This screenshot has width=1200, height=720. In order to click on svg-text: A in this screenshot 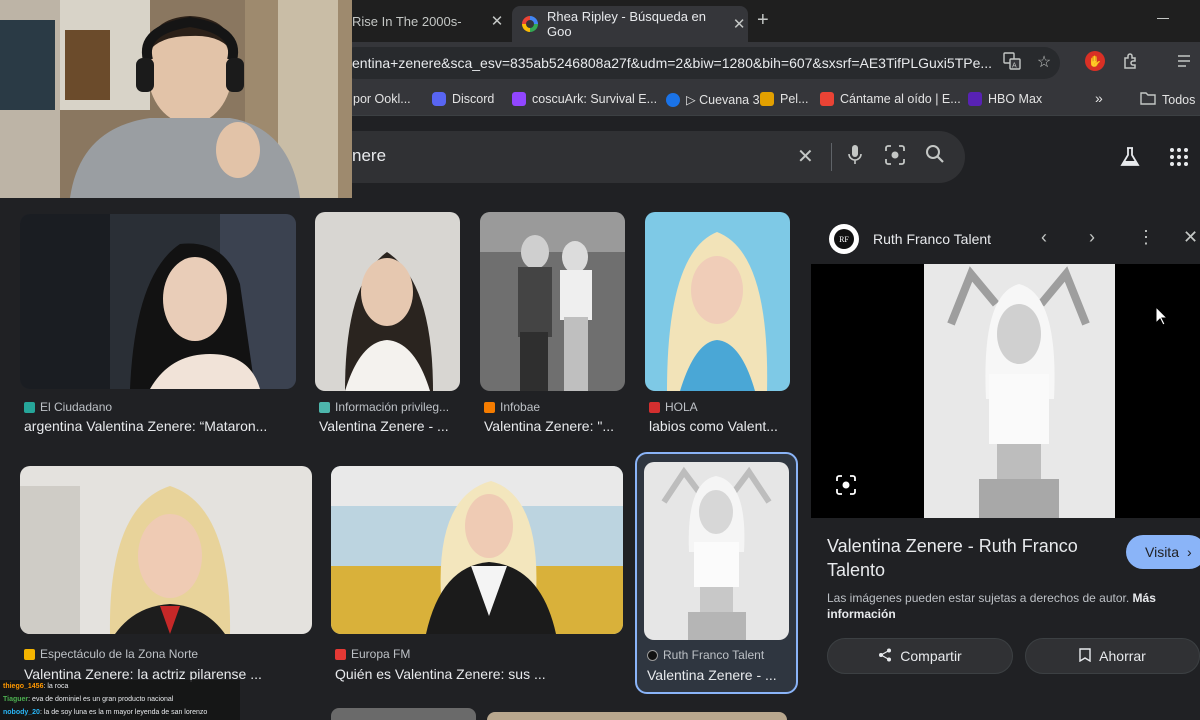, I will do `click(1014, 66)`.